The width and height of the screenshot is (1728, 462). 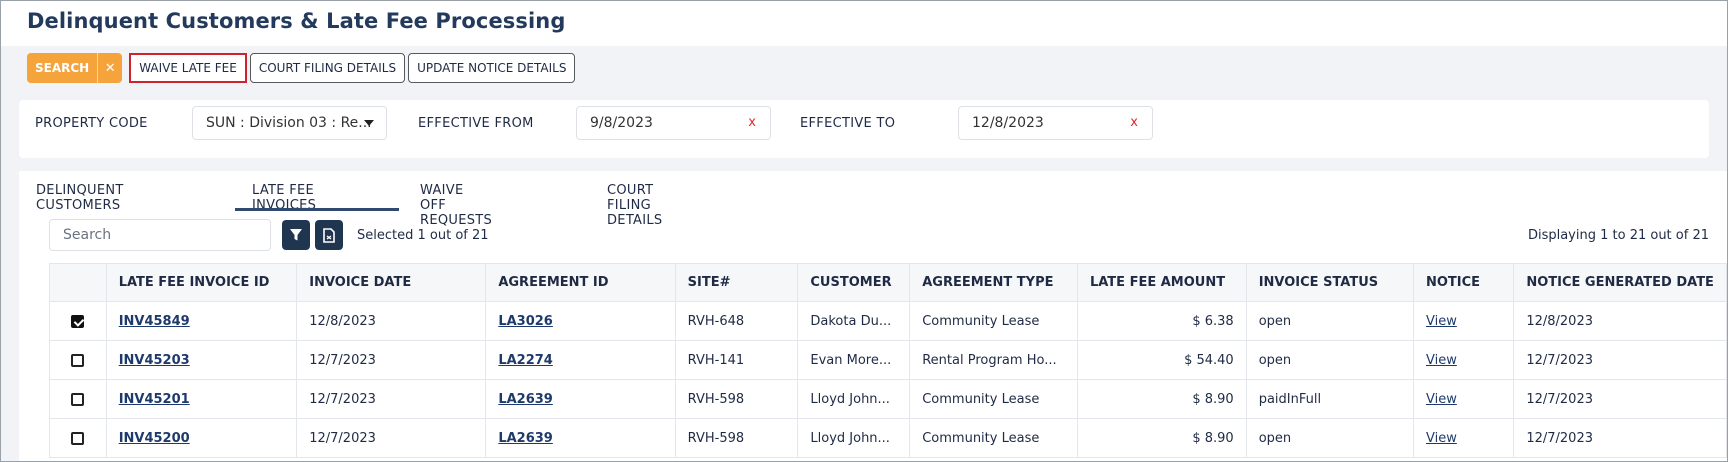 What do you see at coordinates (1161, 321) in the screenshot?
I see `late-fee-amount-cell: $ 6.38` at bounding box center [1161, 321].